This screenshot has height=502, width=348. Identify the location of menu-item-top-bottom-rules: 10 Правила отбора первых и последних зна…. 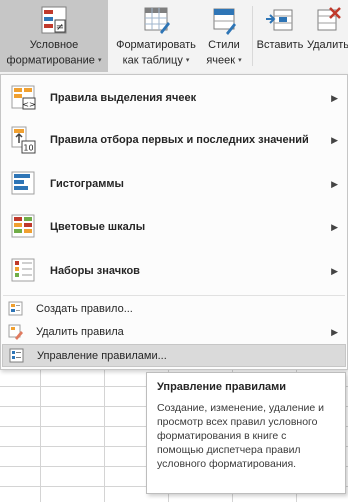
(174, 140).